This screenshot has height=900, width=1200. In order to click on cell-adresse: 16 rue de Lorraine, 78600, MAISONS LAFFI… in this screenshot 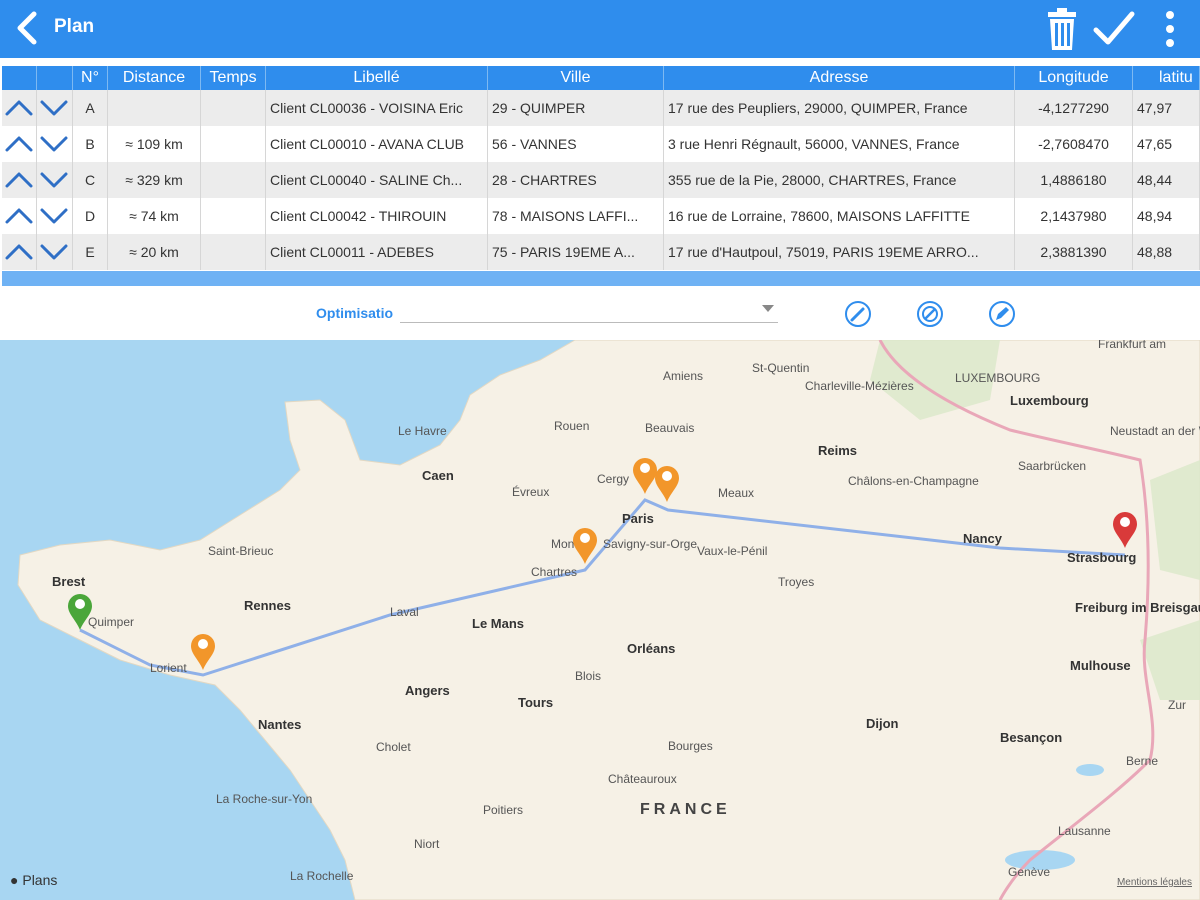, I will do `click(839, 216)`.